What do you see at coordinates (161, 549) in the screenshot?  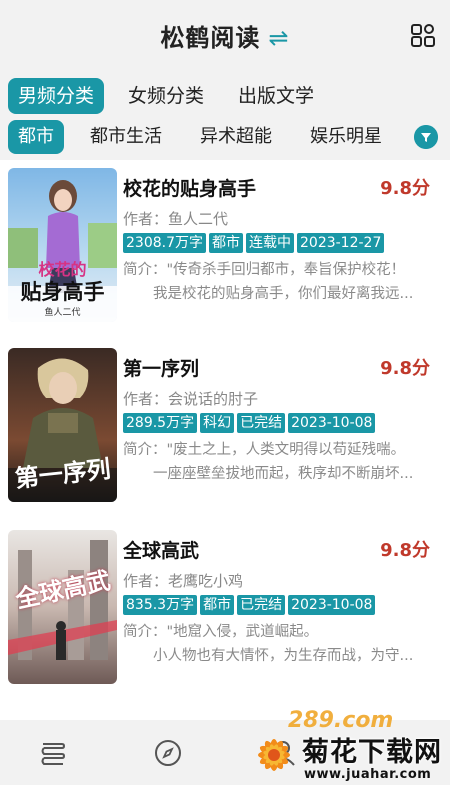 I see `book-title: 全球高武` at bounding box center [161, 549].